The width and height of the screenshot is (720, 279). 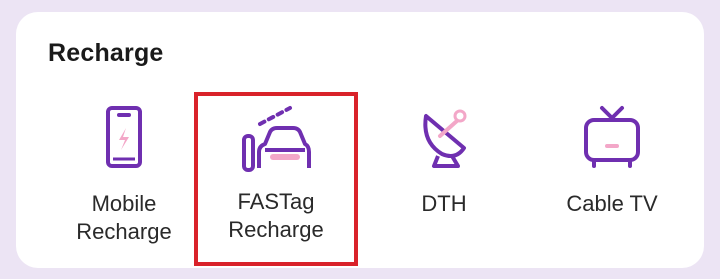 I want to click on tile-label: FASTag Recharge, so click(x=276, y=215).